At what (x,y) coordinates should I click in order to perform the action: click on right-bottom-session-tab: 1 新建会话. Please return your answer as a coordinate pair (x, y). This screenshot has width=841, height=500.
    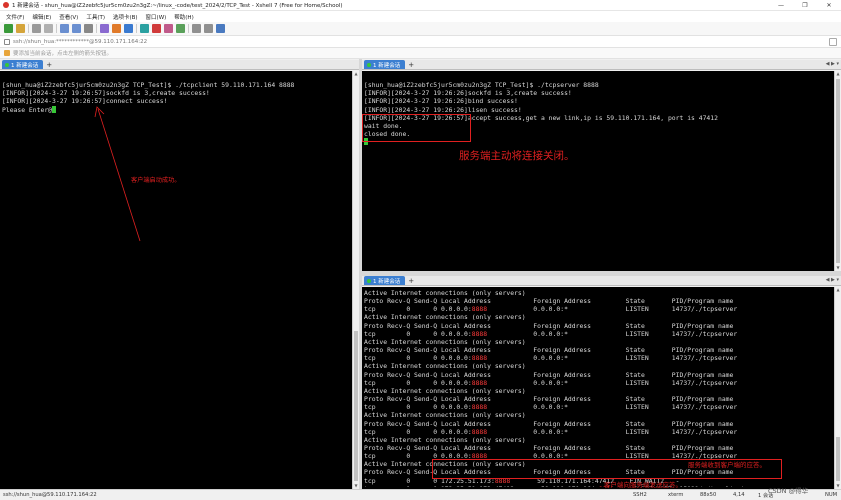
    Looking at the image, I should click on (385, 280).